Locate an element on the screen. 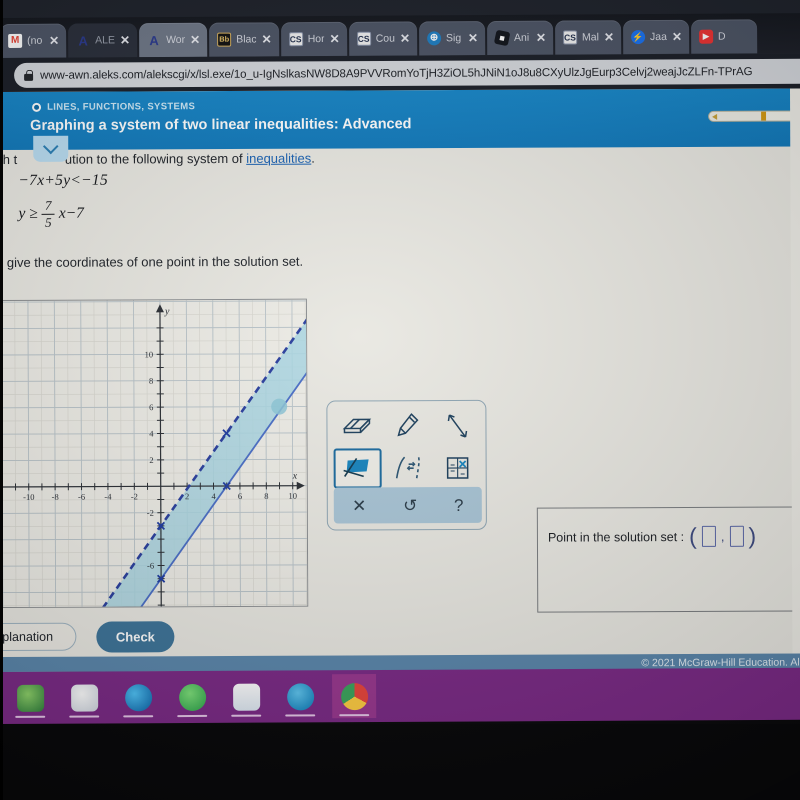 The width and height of the screenshot is (800, 800). graph-svg: -10-8-6-4-2246810108642-2-6-10xy is located at coordinates (154, 454).